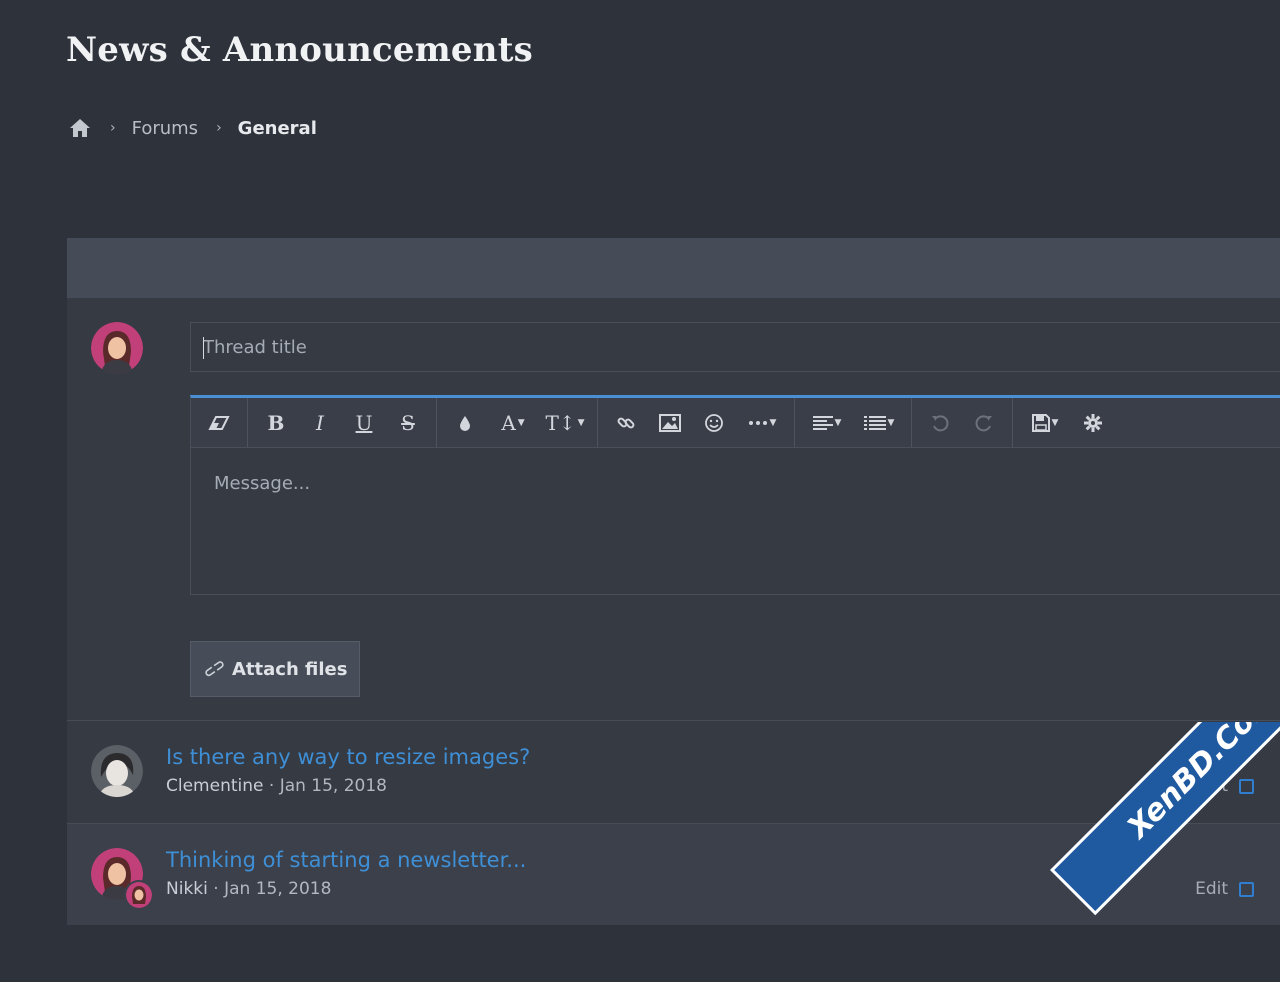 The image size is (1280, 982). I want to click on font-family-icon: A ▼, so click(513, 423).